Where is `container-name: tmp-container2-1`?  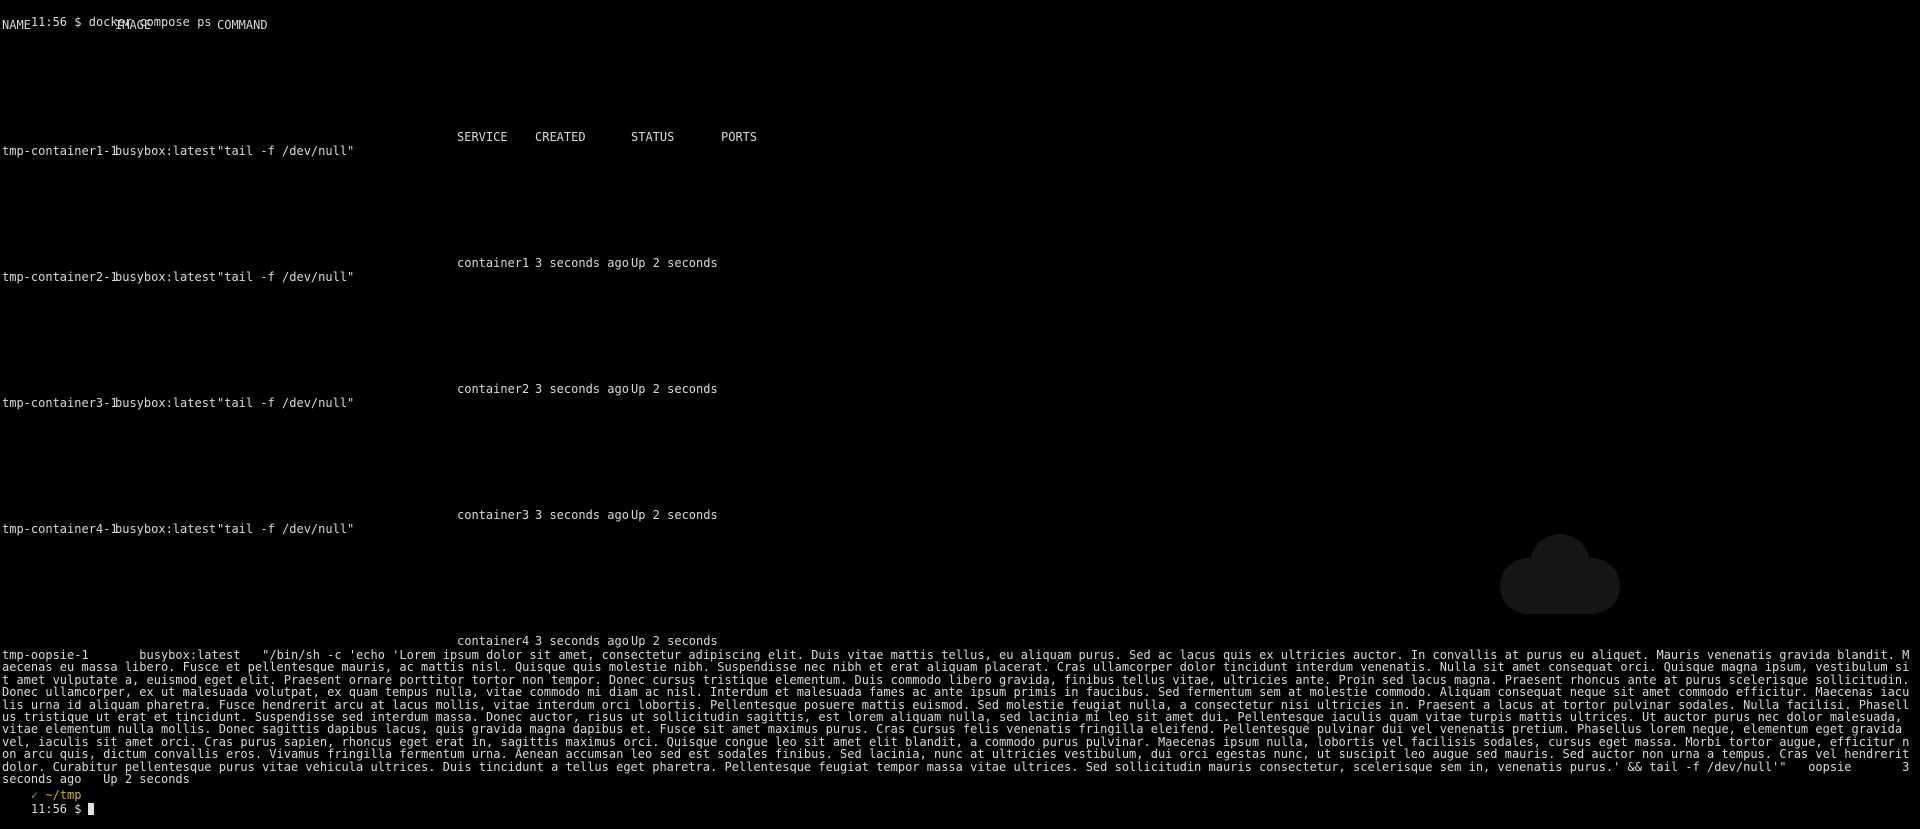
container-name: tmp-container2-1 is located at coordinates (60, 277).